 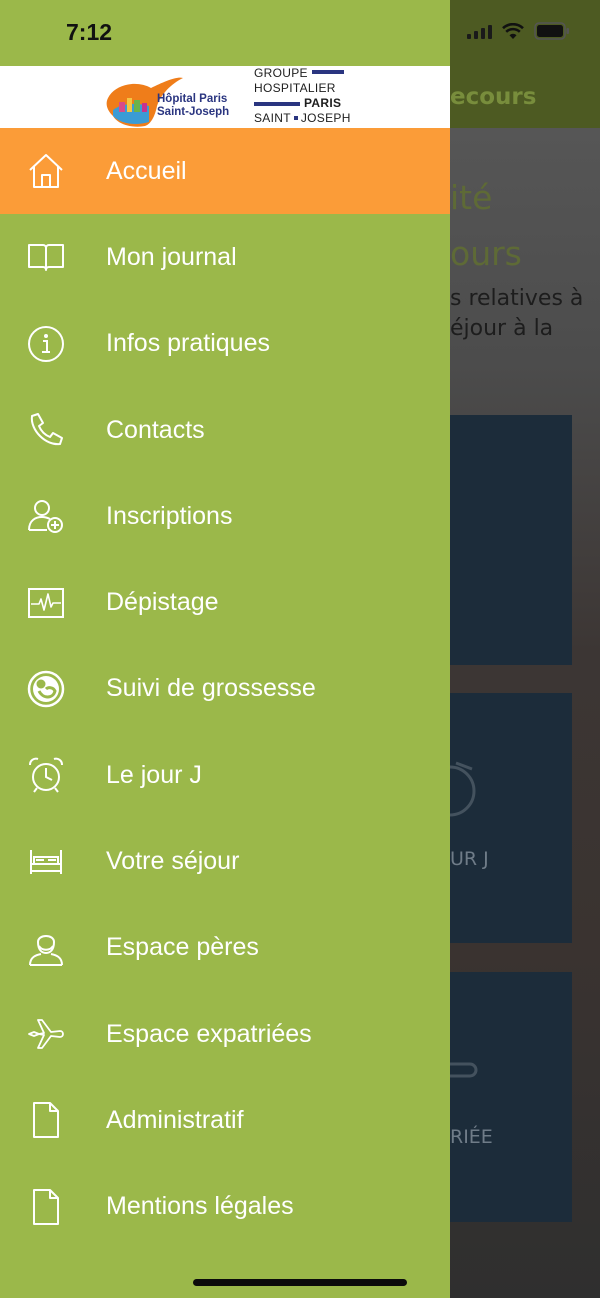 I want to click on background-text-line: éjour à la, so click(x=502, y=328).